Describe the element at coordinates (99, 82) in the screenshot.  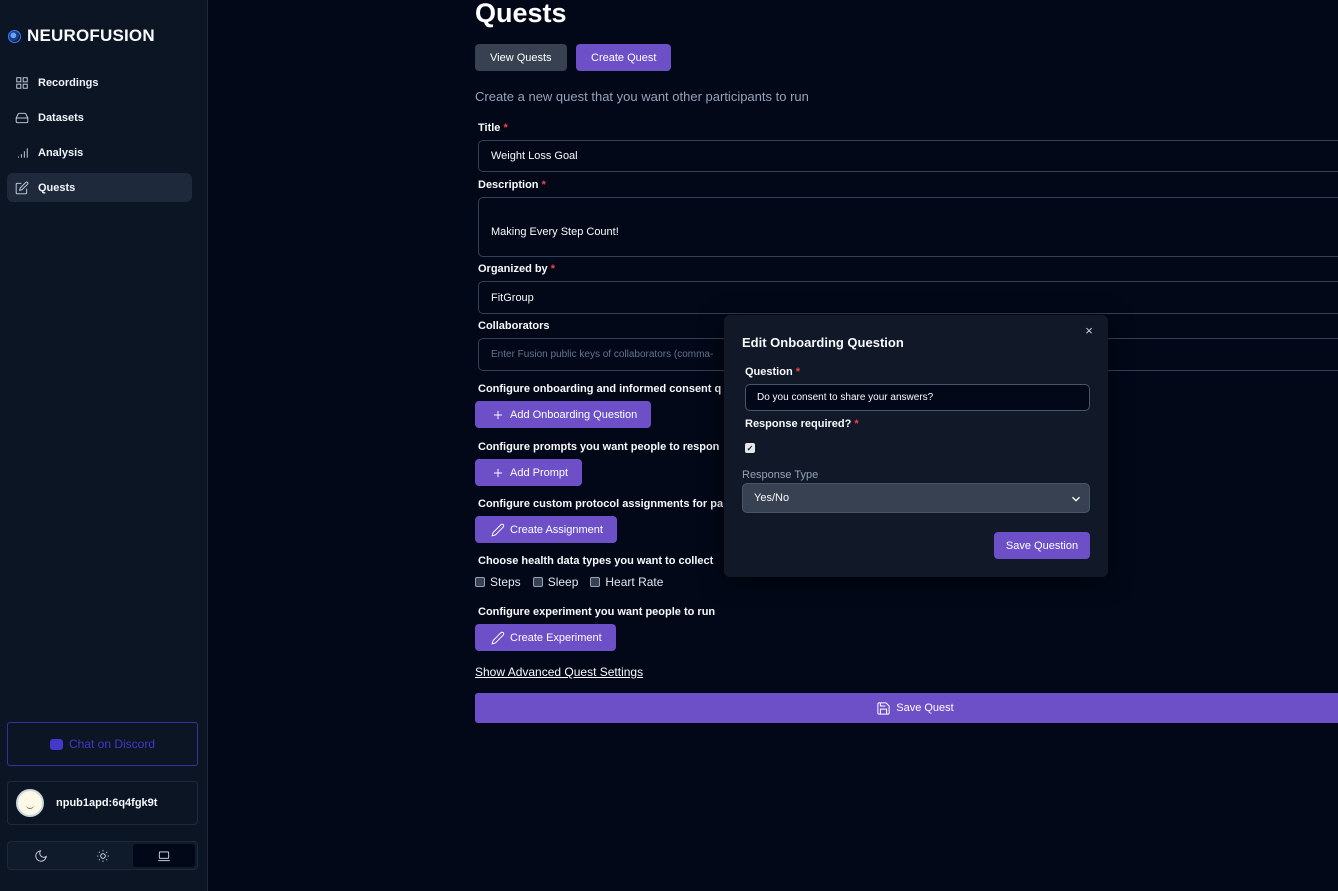
I see `sidebar-item-recordings: Recordings` at that location.